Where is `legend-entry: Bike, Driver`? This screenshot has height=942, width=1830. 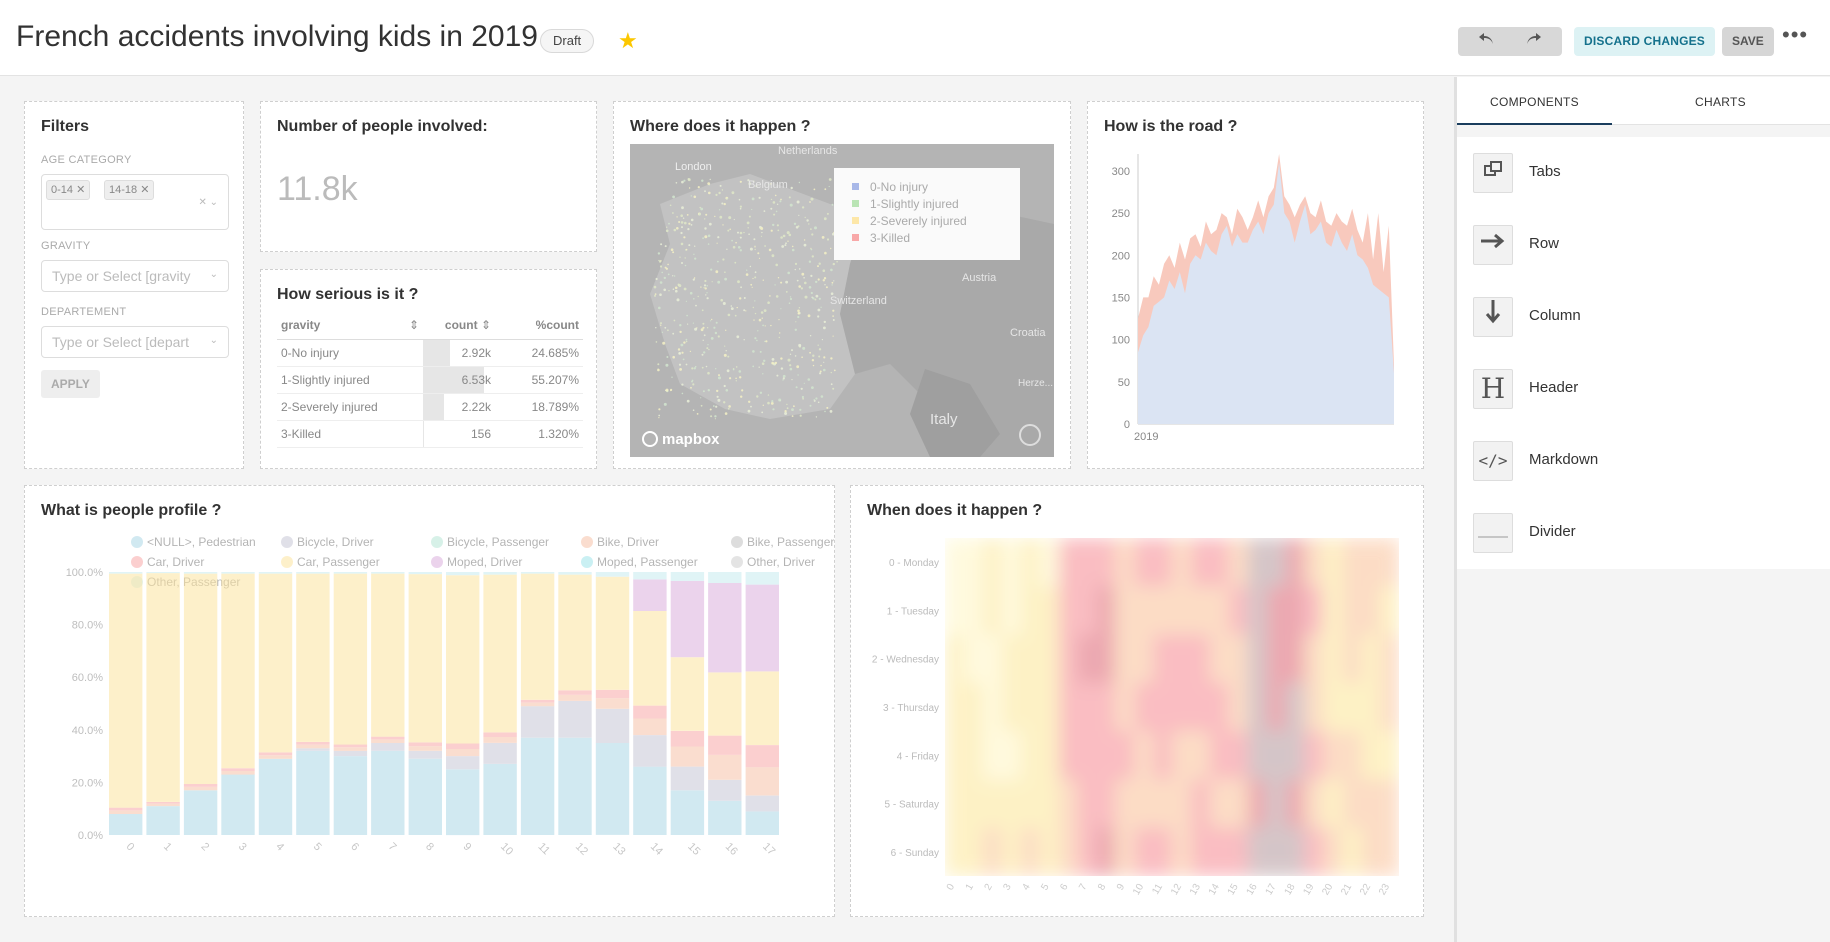
legend-entry: Bike, Driver is located at coordinates (628, 542).